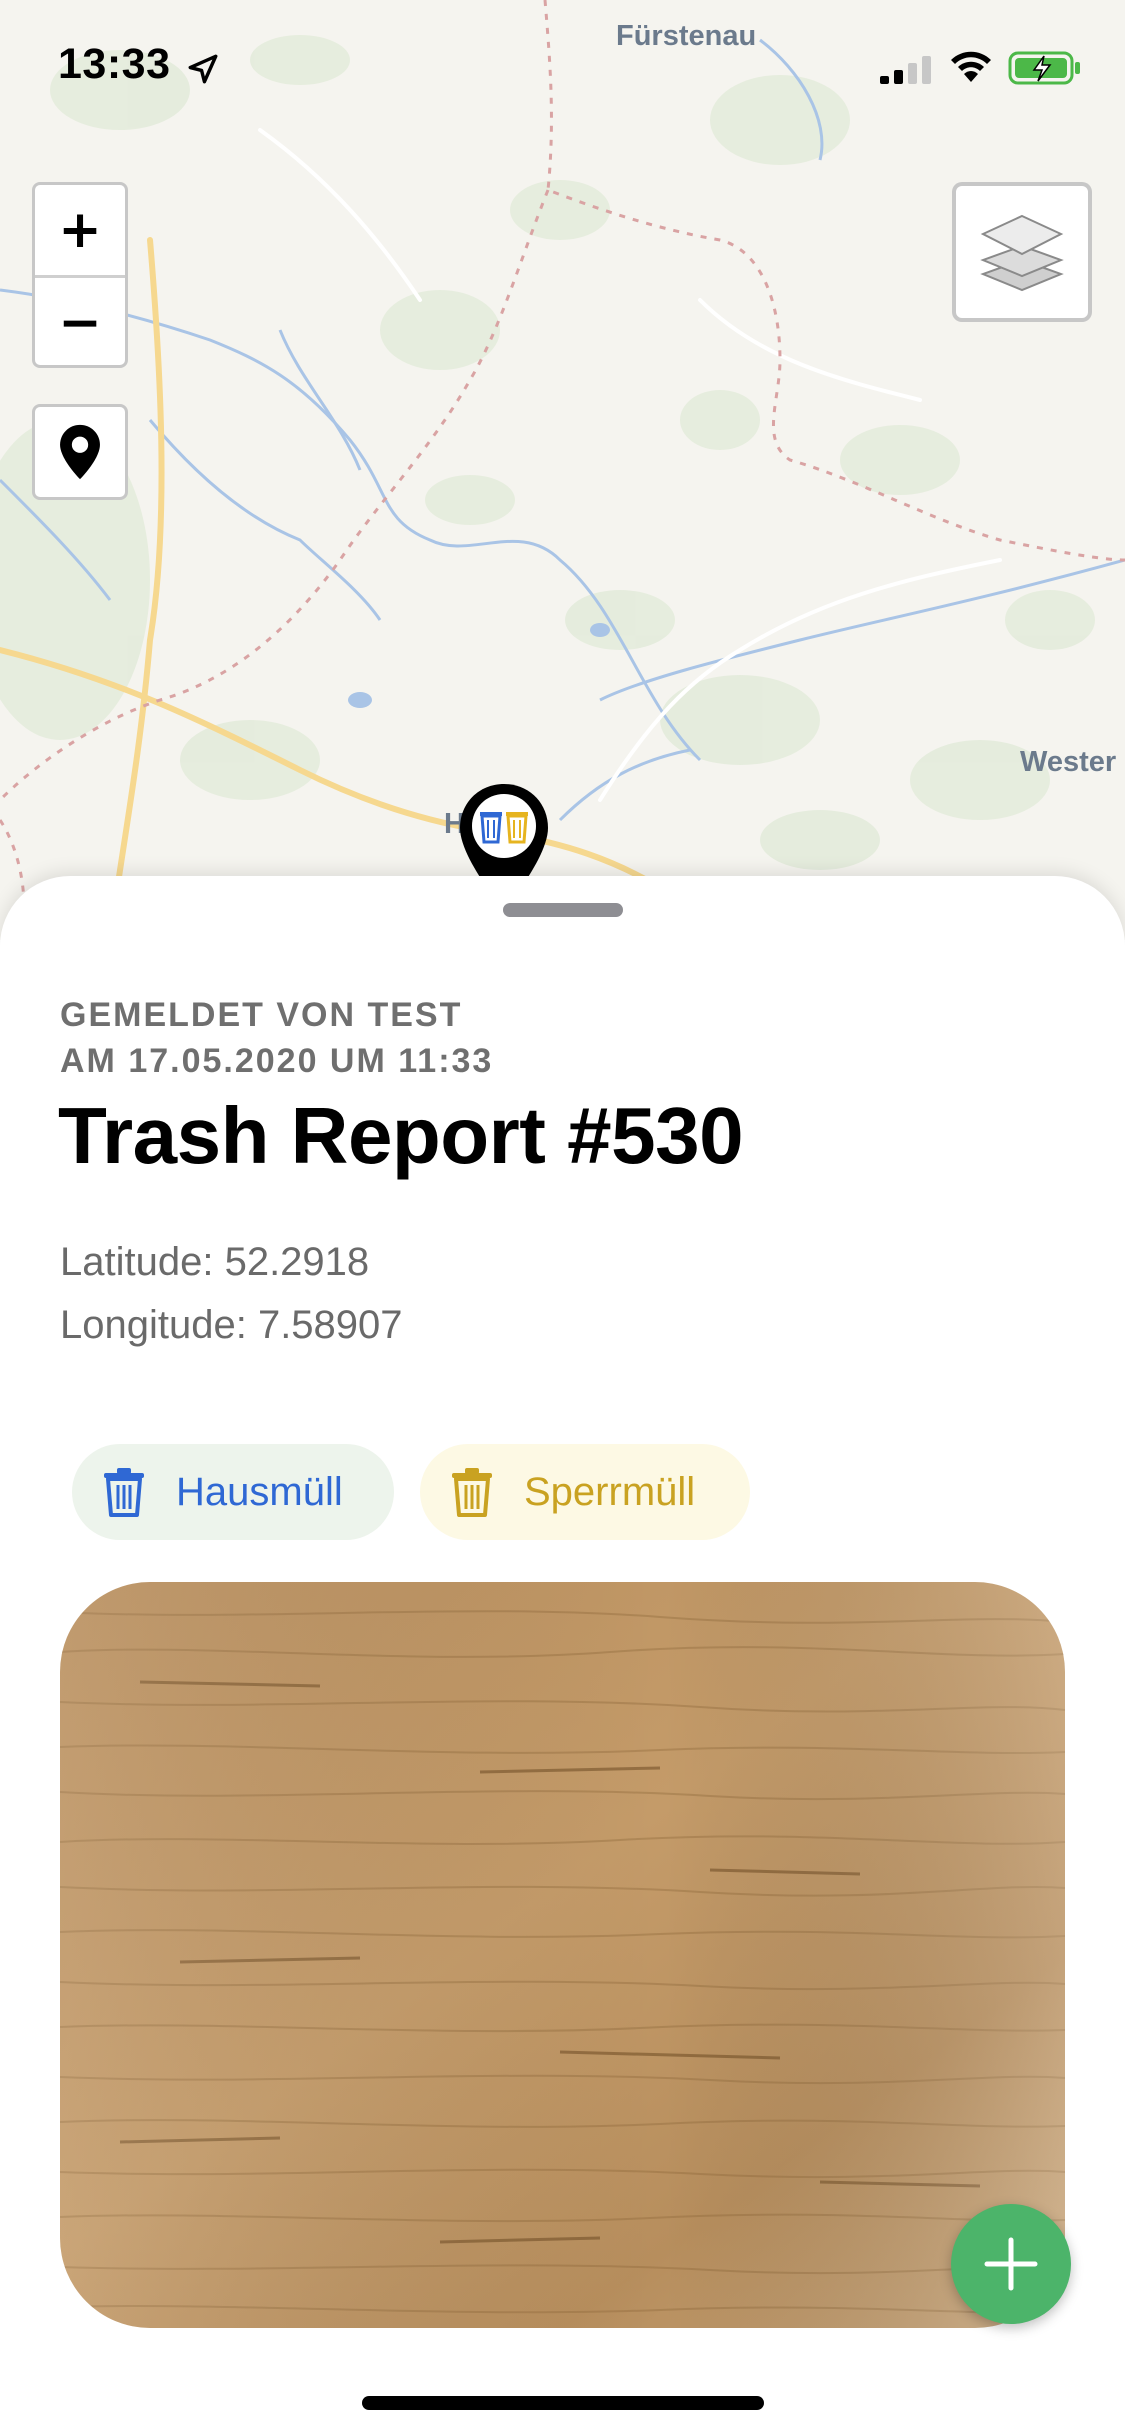 The width and height of the screenshot is (1125, 2436). What do you see at coordinates (261, 1015) in the screenshot?
I see `reported-by-line: GEMELDET VON TEST` at bounding box center [261, 1015].